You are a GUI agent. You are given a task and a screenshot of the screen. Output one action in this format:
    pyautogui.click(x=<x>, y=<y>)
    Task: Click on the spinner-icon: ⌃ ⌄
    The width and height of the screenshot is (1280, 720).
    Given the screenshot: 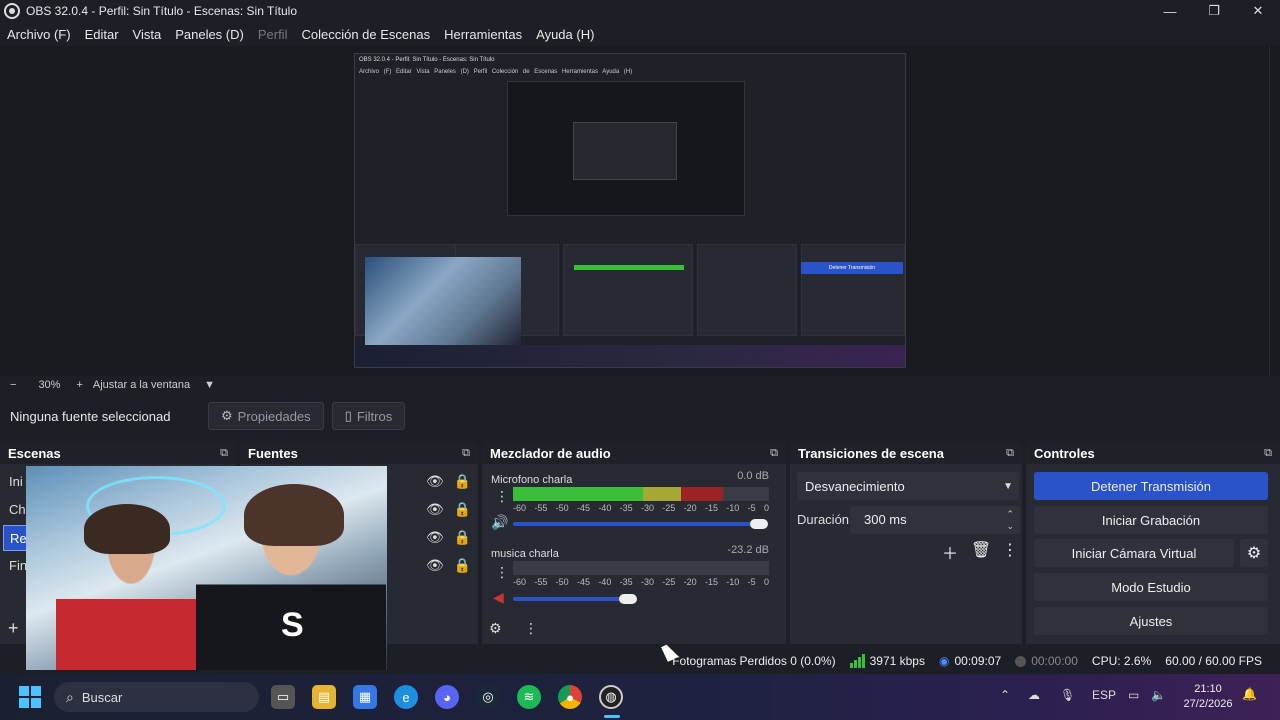 What is the action you would take?
    pyautogui.click(x=1010, y=520)
    